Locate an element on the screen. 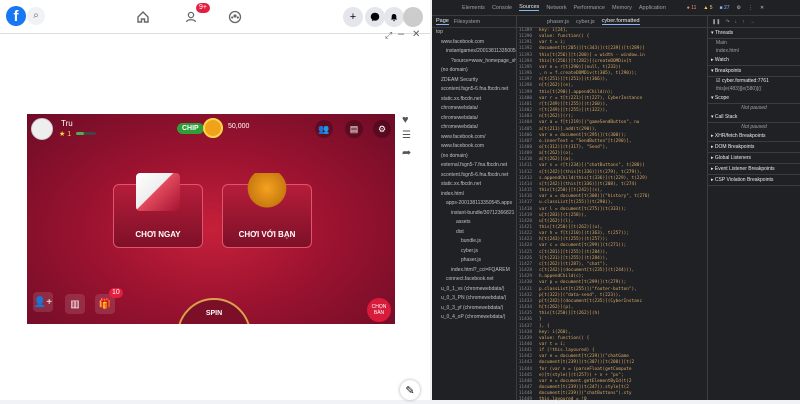 The image size is (800, 404). tree-item: phaser.js is located at coordinates (474, 261).